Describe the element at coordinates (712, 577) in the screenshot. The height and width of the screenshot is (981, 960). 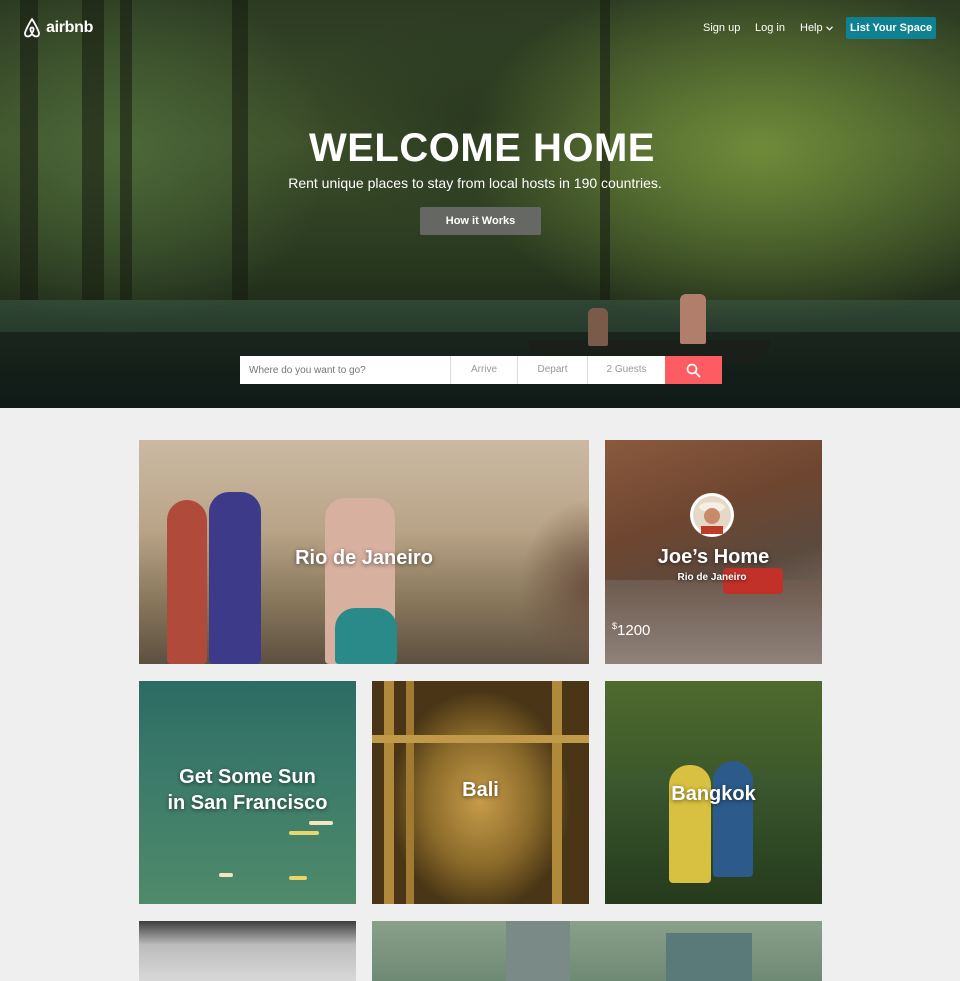
I see `listing-location: Rio de Janeiro` at that location.